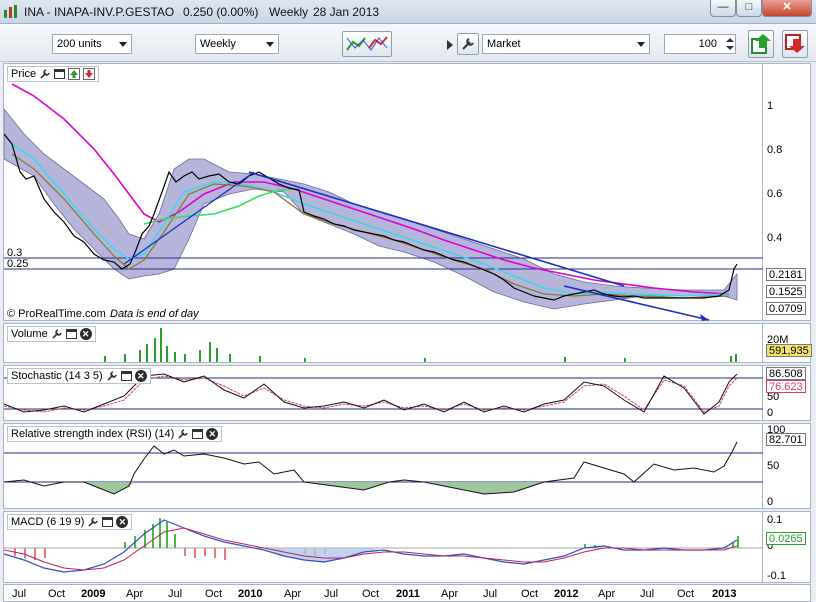 This screenshot has width=816, height=602. I want to click on stochastic-panel-header: Stochastic (14 3 5) ✕, so click(79, 376).